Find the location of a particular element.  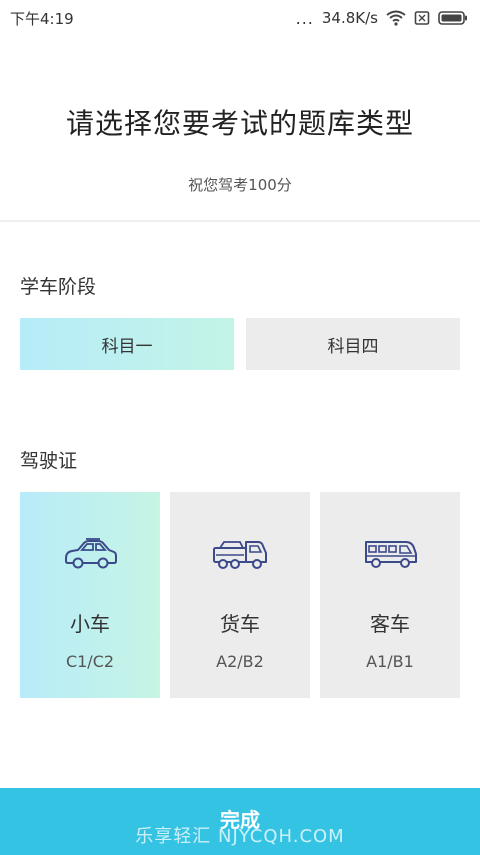

status-indicators: ... 34.8K/s is located at coordinates (382, 18).